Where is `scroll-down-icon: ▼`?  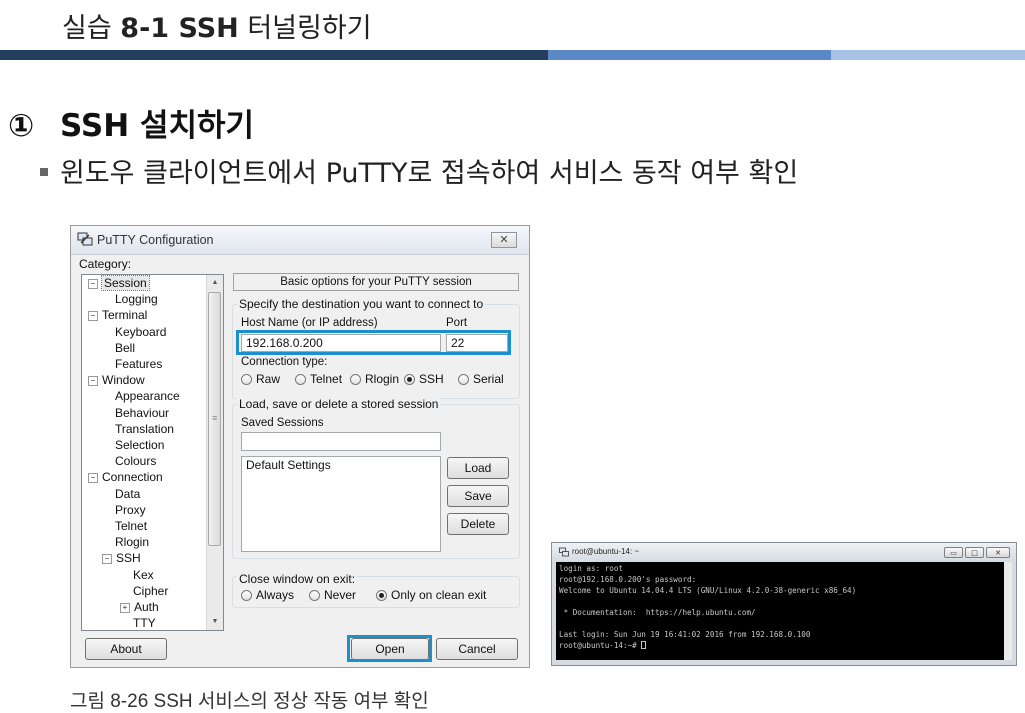 scroll-down-icon: ▼ is located at coordinates (215, 622).